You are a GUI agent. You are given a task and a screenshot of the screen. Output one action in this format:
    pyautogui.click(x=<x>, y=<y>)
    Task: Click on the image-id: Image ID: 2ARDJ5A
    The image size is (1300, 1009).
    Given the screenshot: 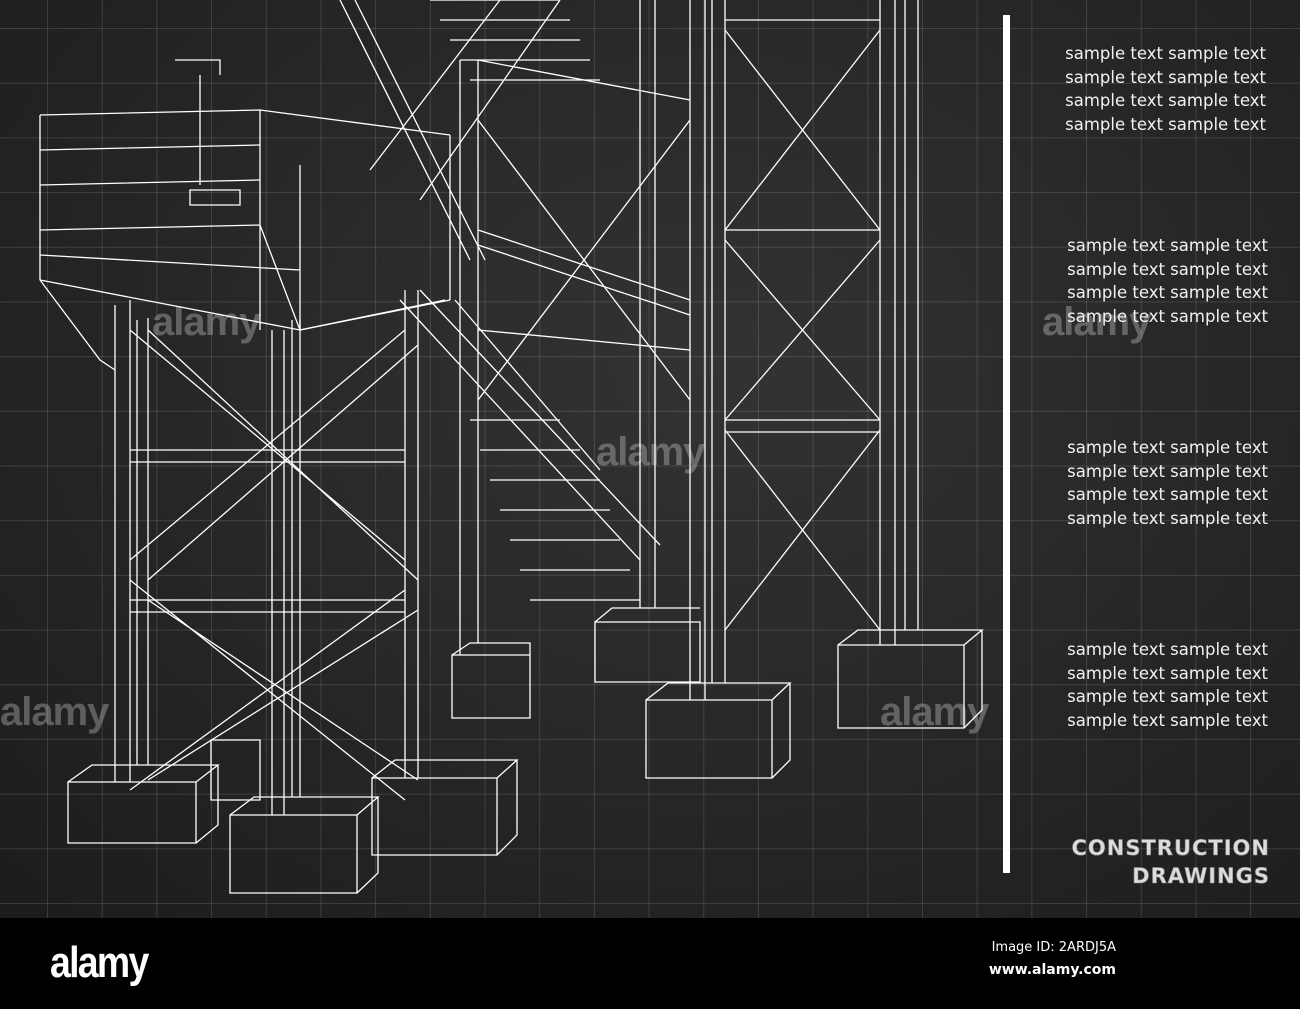 What is the action you would take?
    pyautogui.click(x=1053, y=947)
    